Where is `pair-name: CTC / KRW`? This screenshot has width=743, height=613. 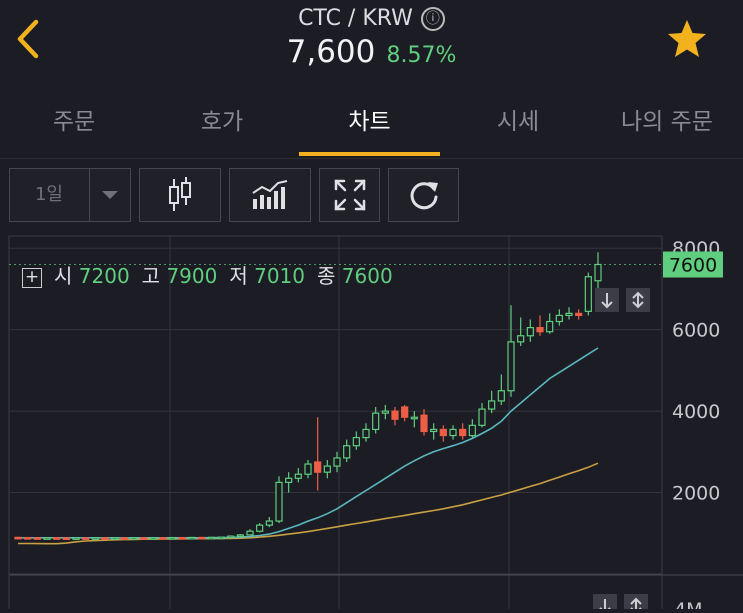
pair-name: CTC / KRW is located at coordinates (355, 18).